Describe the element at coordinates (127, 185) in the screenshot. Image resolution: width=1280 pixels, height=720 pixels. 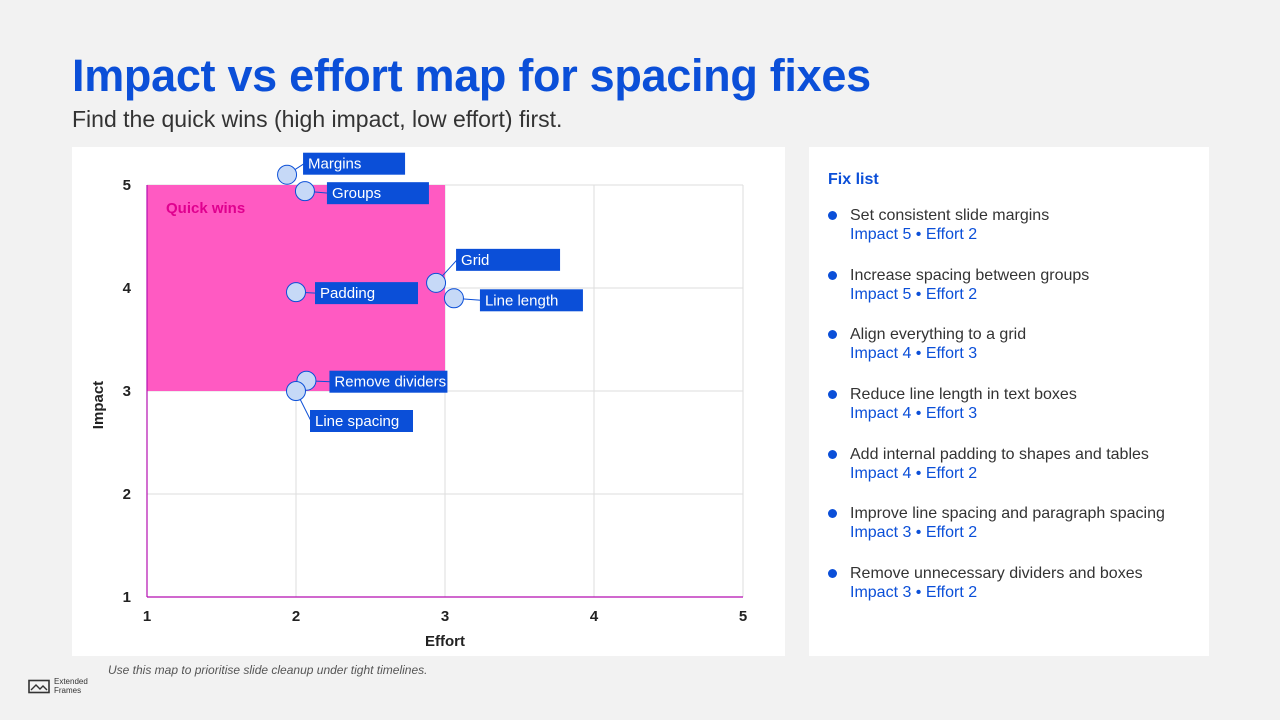
I see `y-tick-label: 5` at that location.